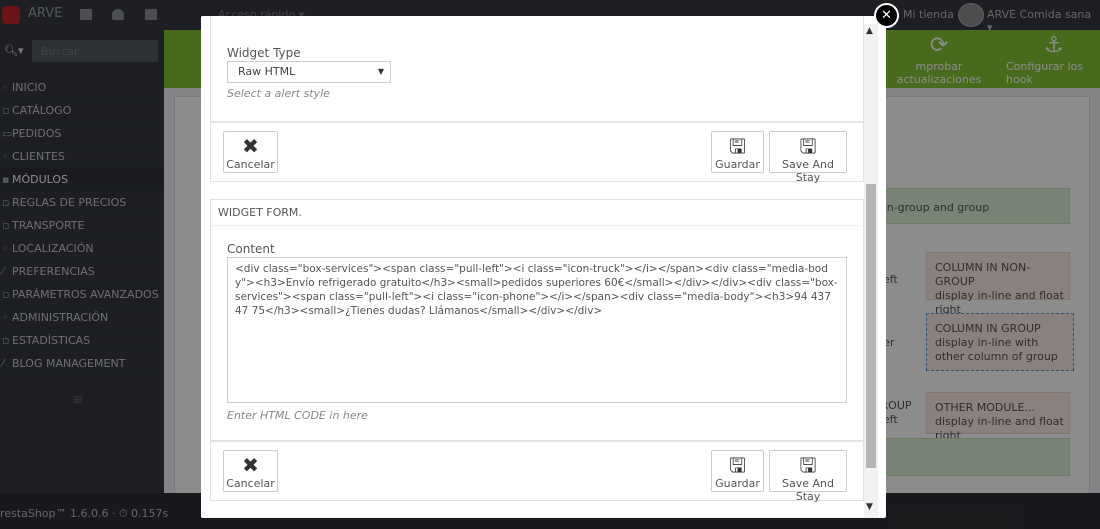 The height and width of the screenshot is (529, 1100). I want to click on widget-type-label: Widget Type, so click(264, 53).